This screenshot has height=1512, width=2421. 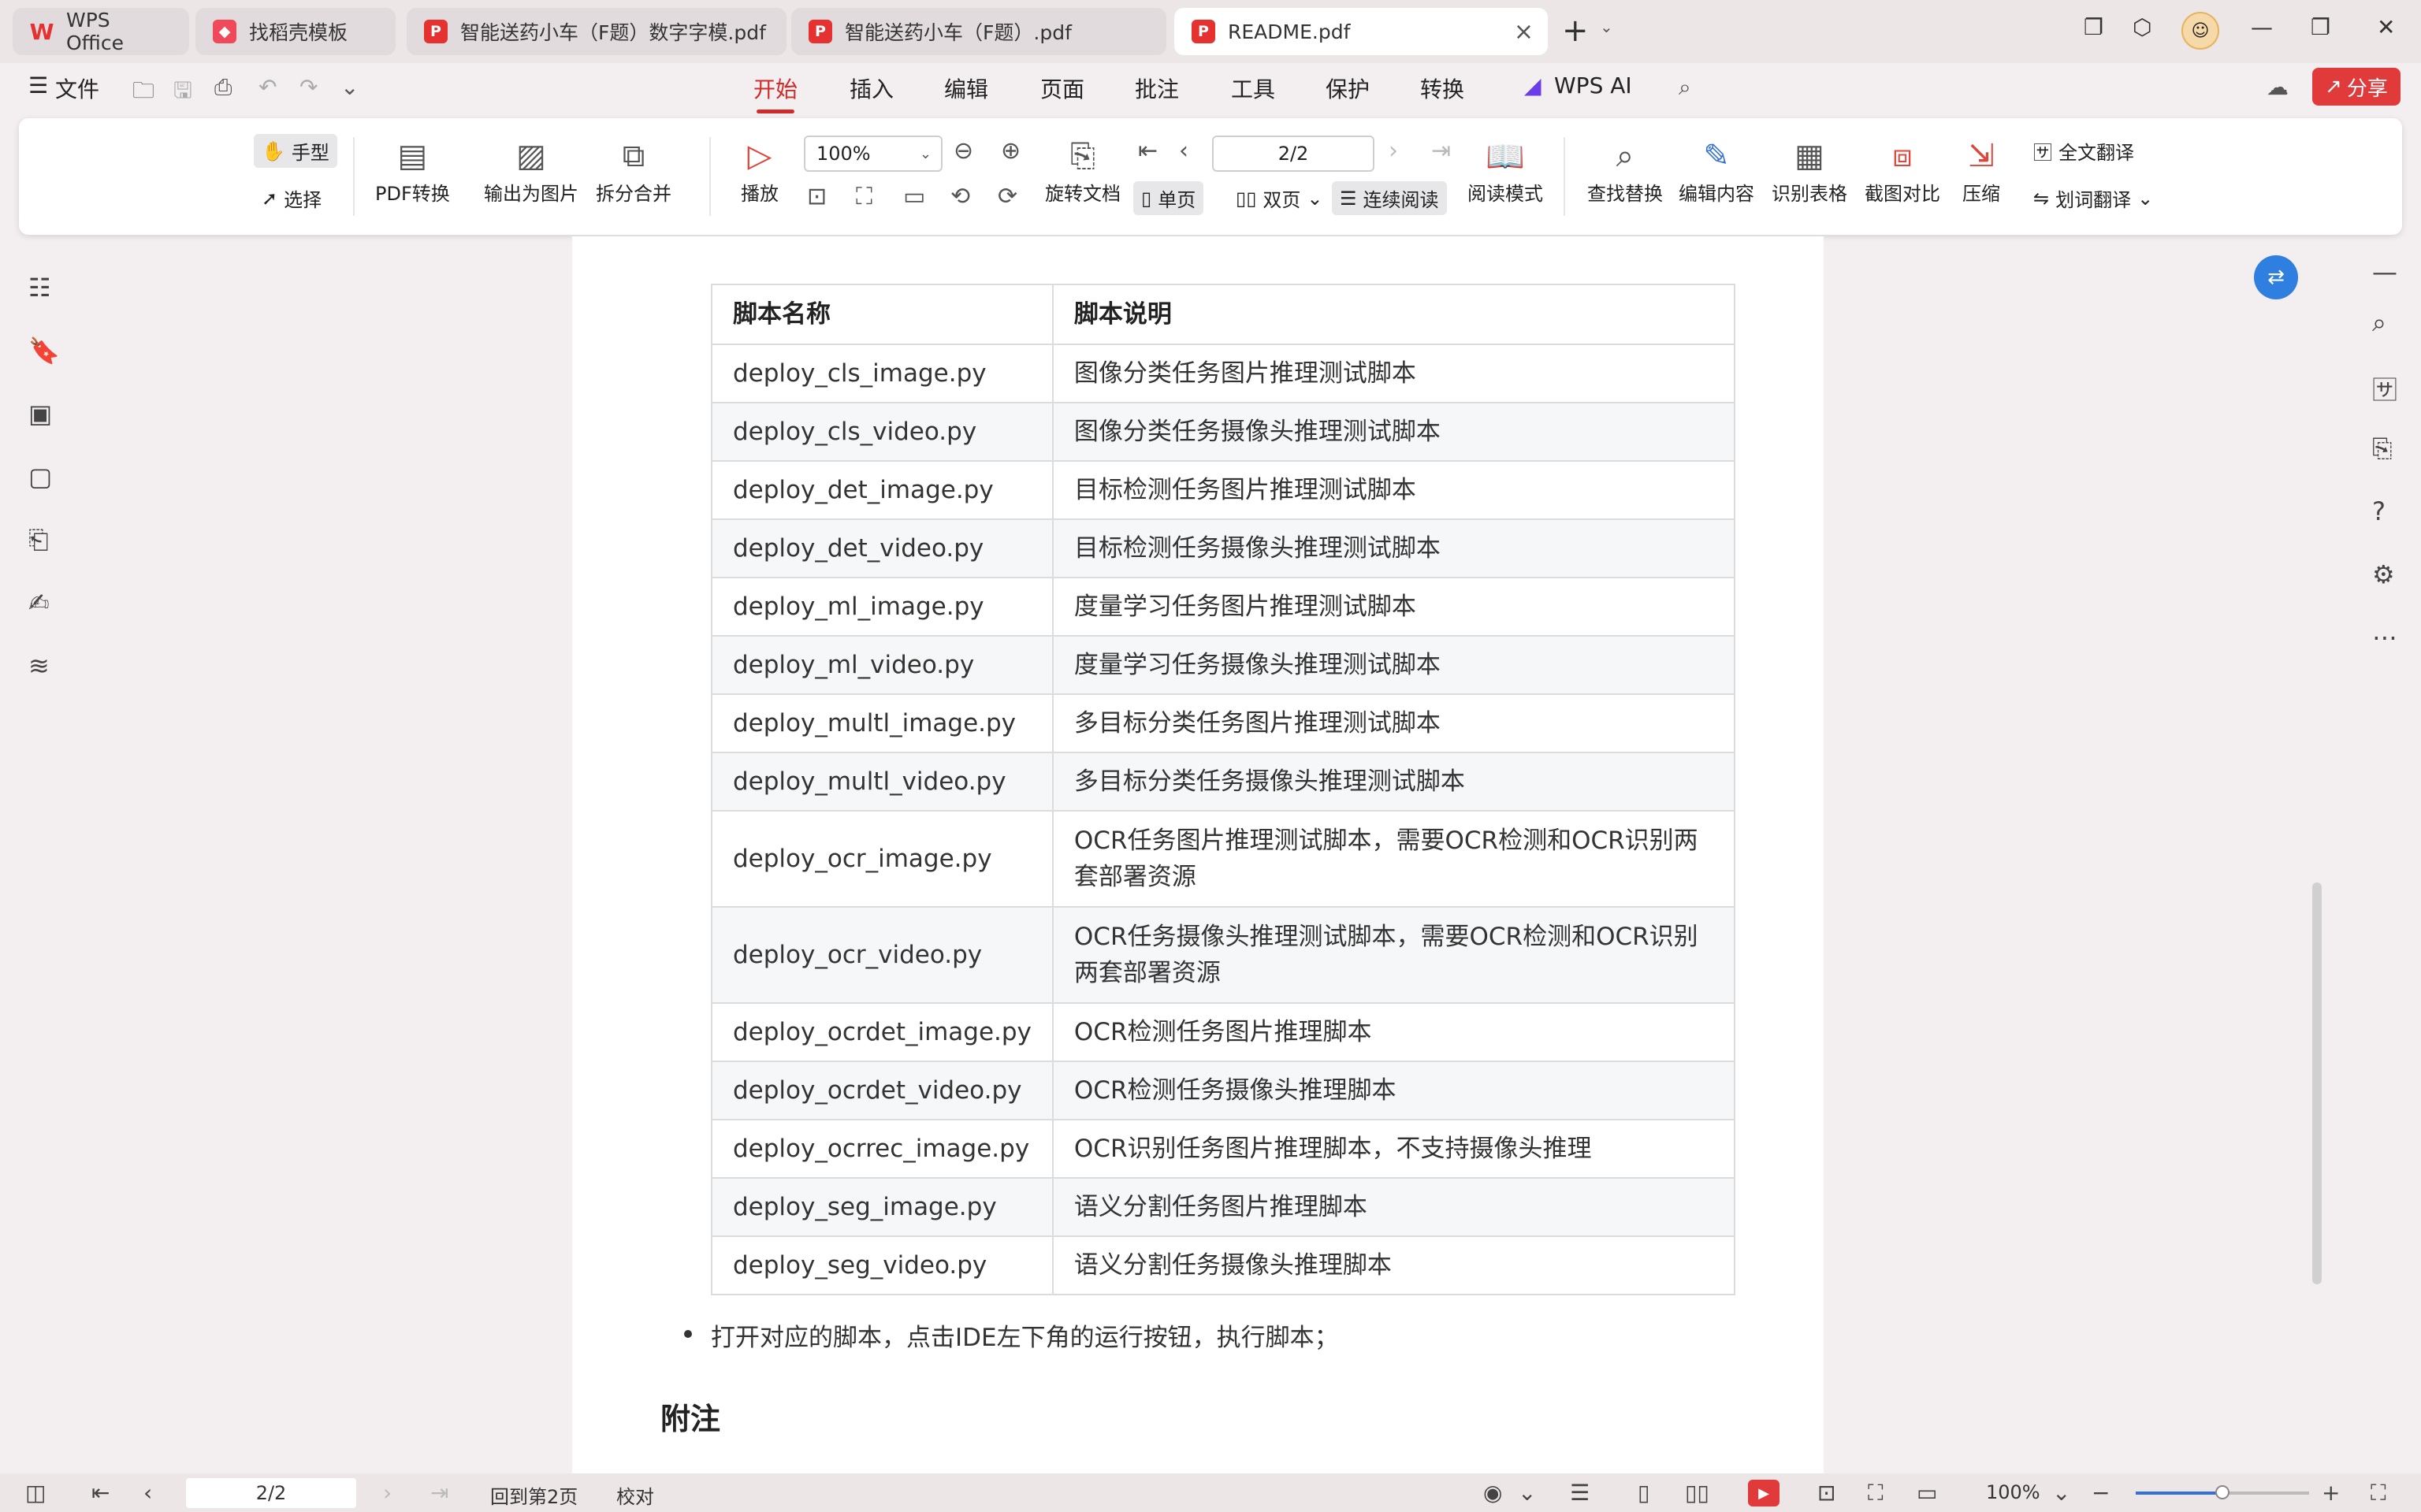 What do you see at coordinates (2384, 388) in the screenshot?
I see `translate-icon: 🈂` at bounding box center [2384, 388].